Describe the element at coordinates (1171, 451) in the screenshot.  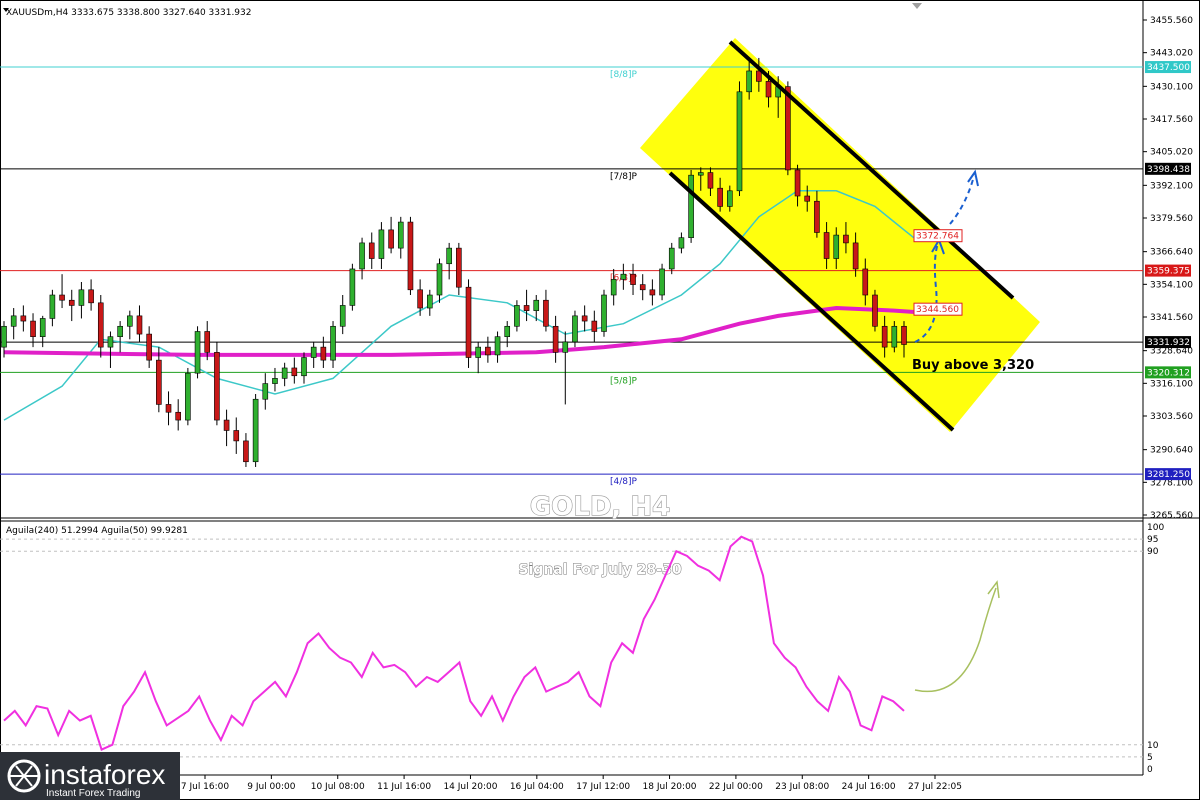
I see `price-tick-label: 3290.640` at that location.